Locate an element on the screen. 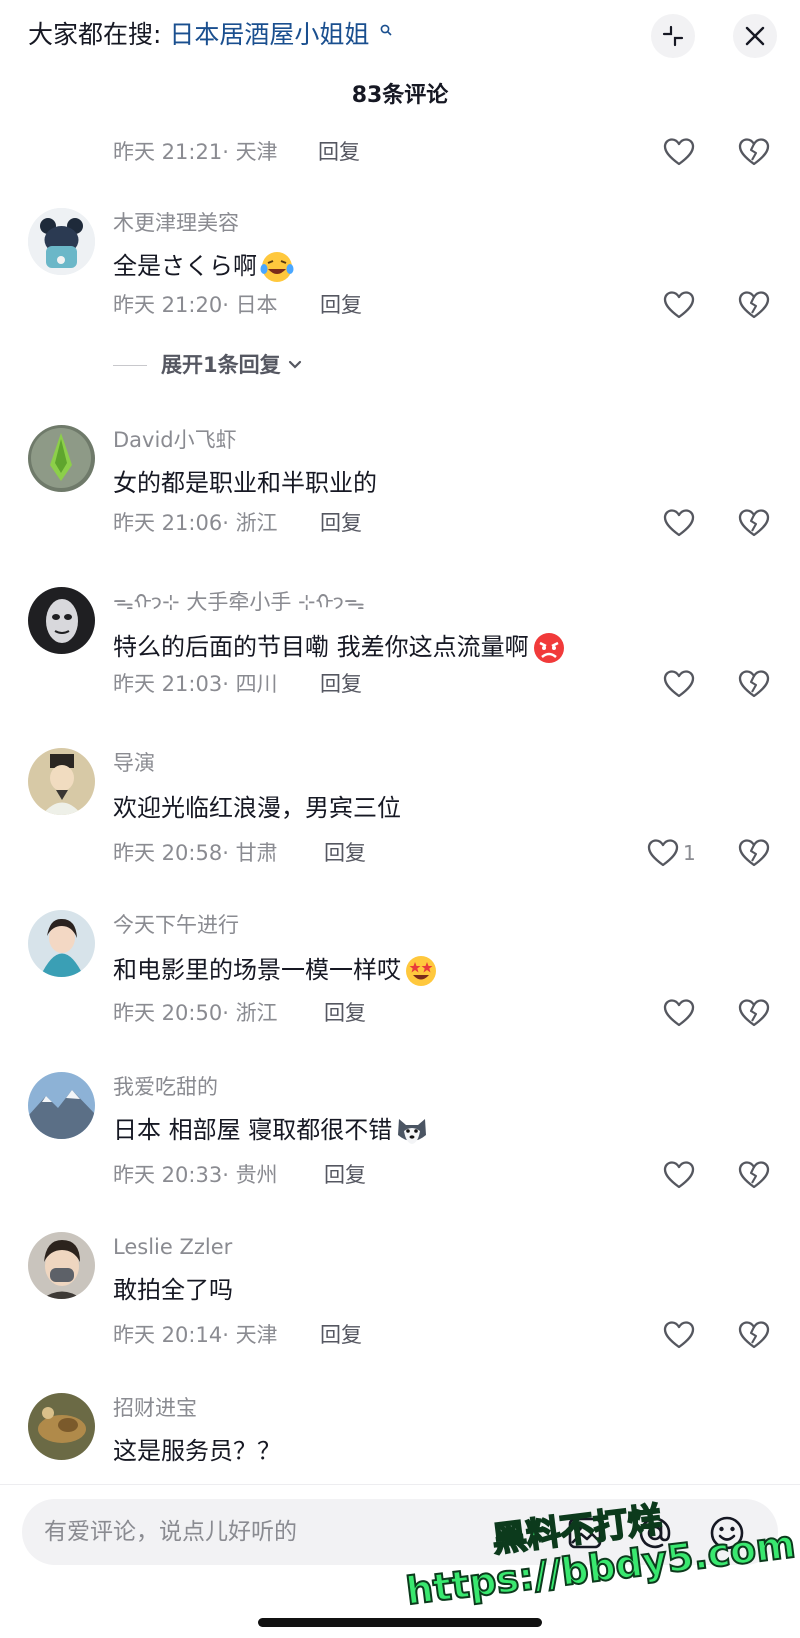 Image resolution: width=800 pixels, height=1638 pixels. expand-replies-button: 展开1条回复 is located at coordinates (208, 365).